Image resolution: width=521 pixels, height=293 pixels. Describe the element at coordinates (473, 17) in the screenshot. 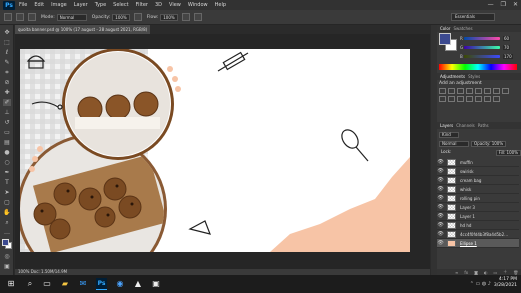

I see `workspace-select: Essentials` at that location.